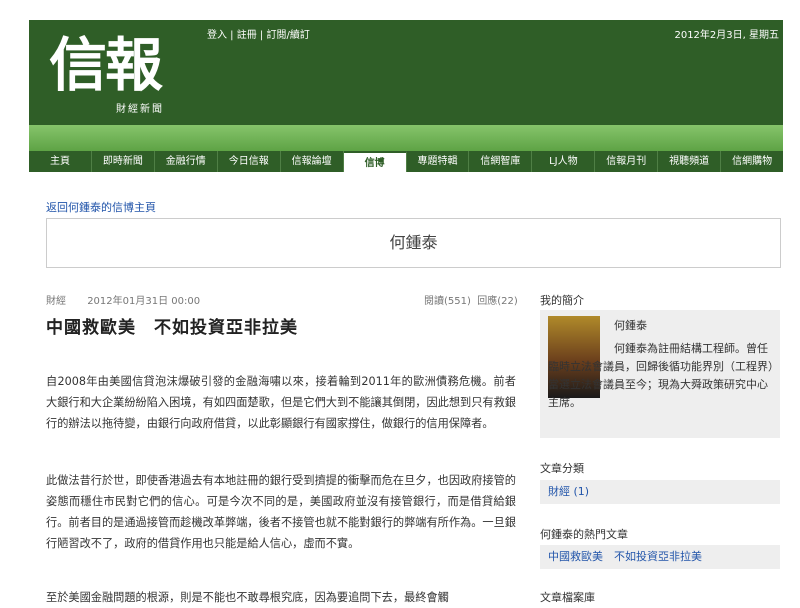  What do you see at coordinates (287, 35) in the screenshot?
I see `subscribe-link: 訂閱/續訂` at bounding box center [287, 35].